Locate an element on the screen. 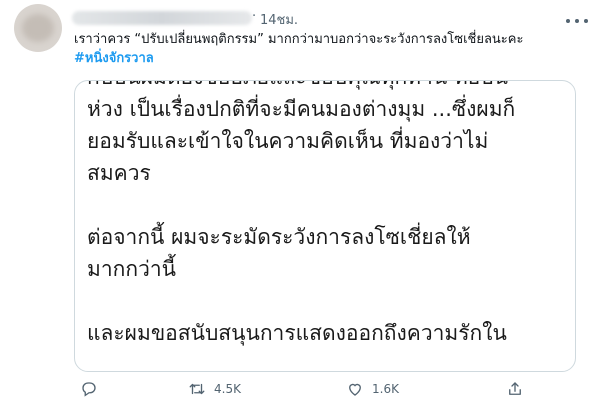 The height and width of the screenshot is (408, 592). tweet-header: · 14ชม. is located at coordinates (330, 19).